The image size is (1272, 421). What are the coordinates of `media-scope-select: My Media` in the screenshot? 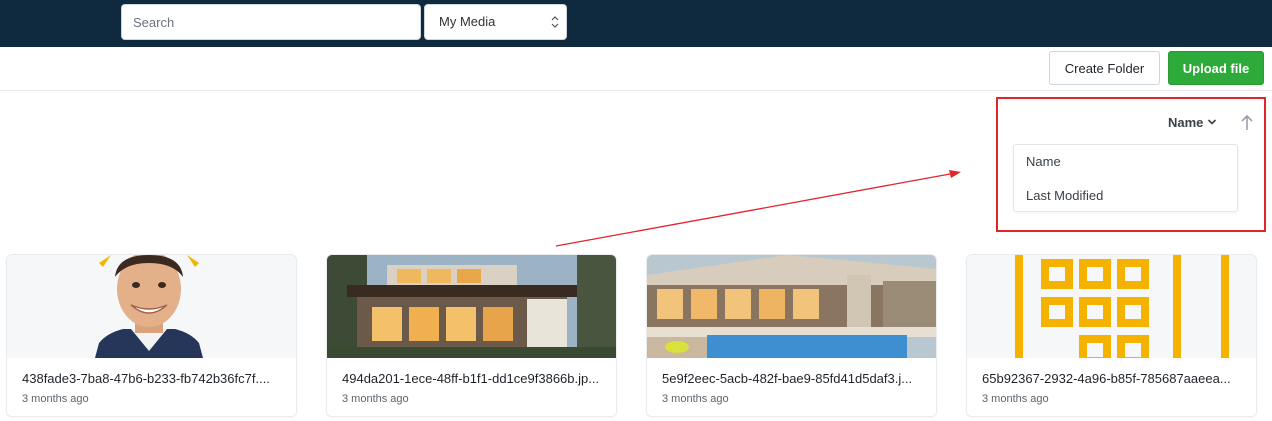 It's located at (495, 22).